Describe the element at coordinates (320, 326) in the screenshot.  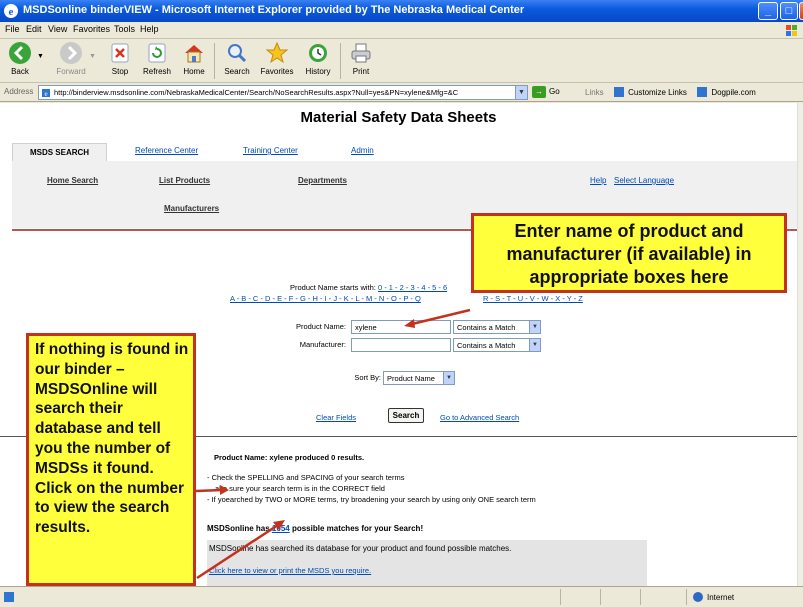
I see `product-name-label: Product Name:` at that location.